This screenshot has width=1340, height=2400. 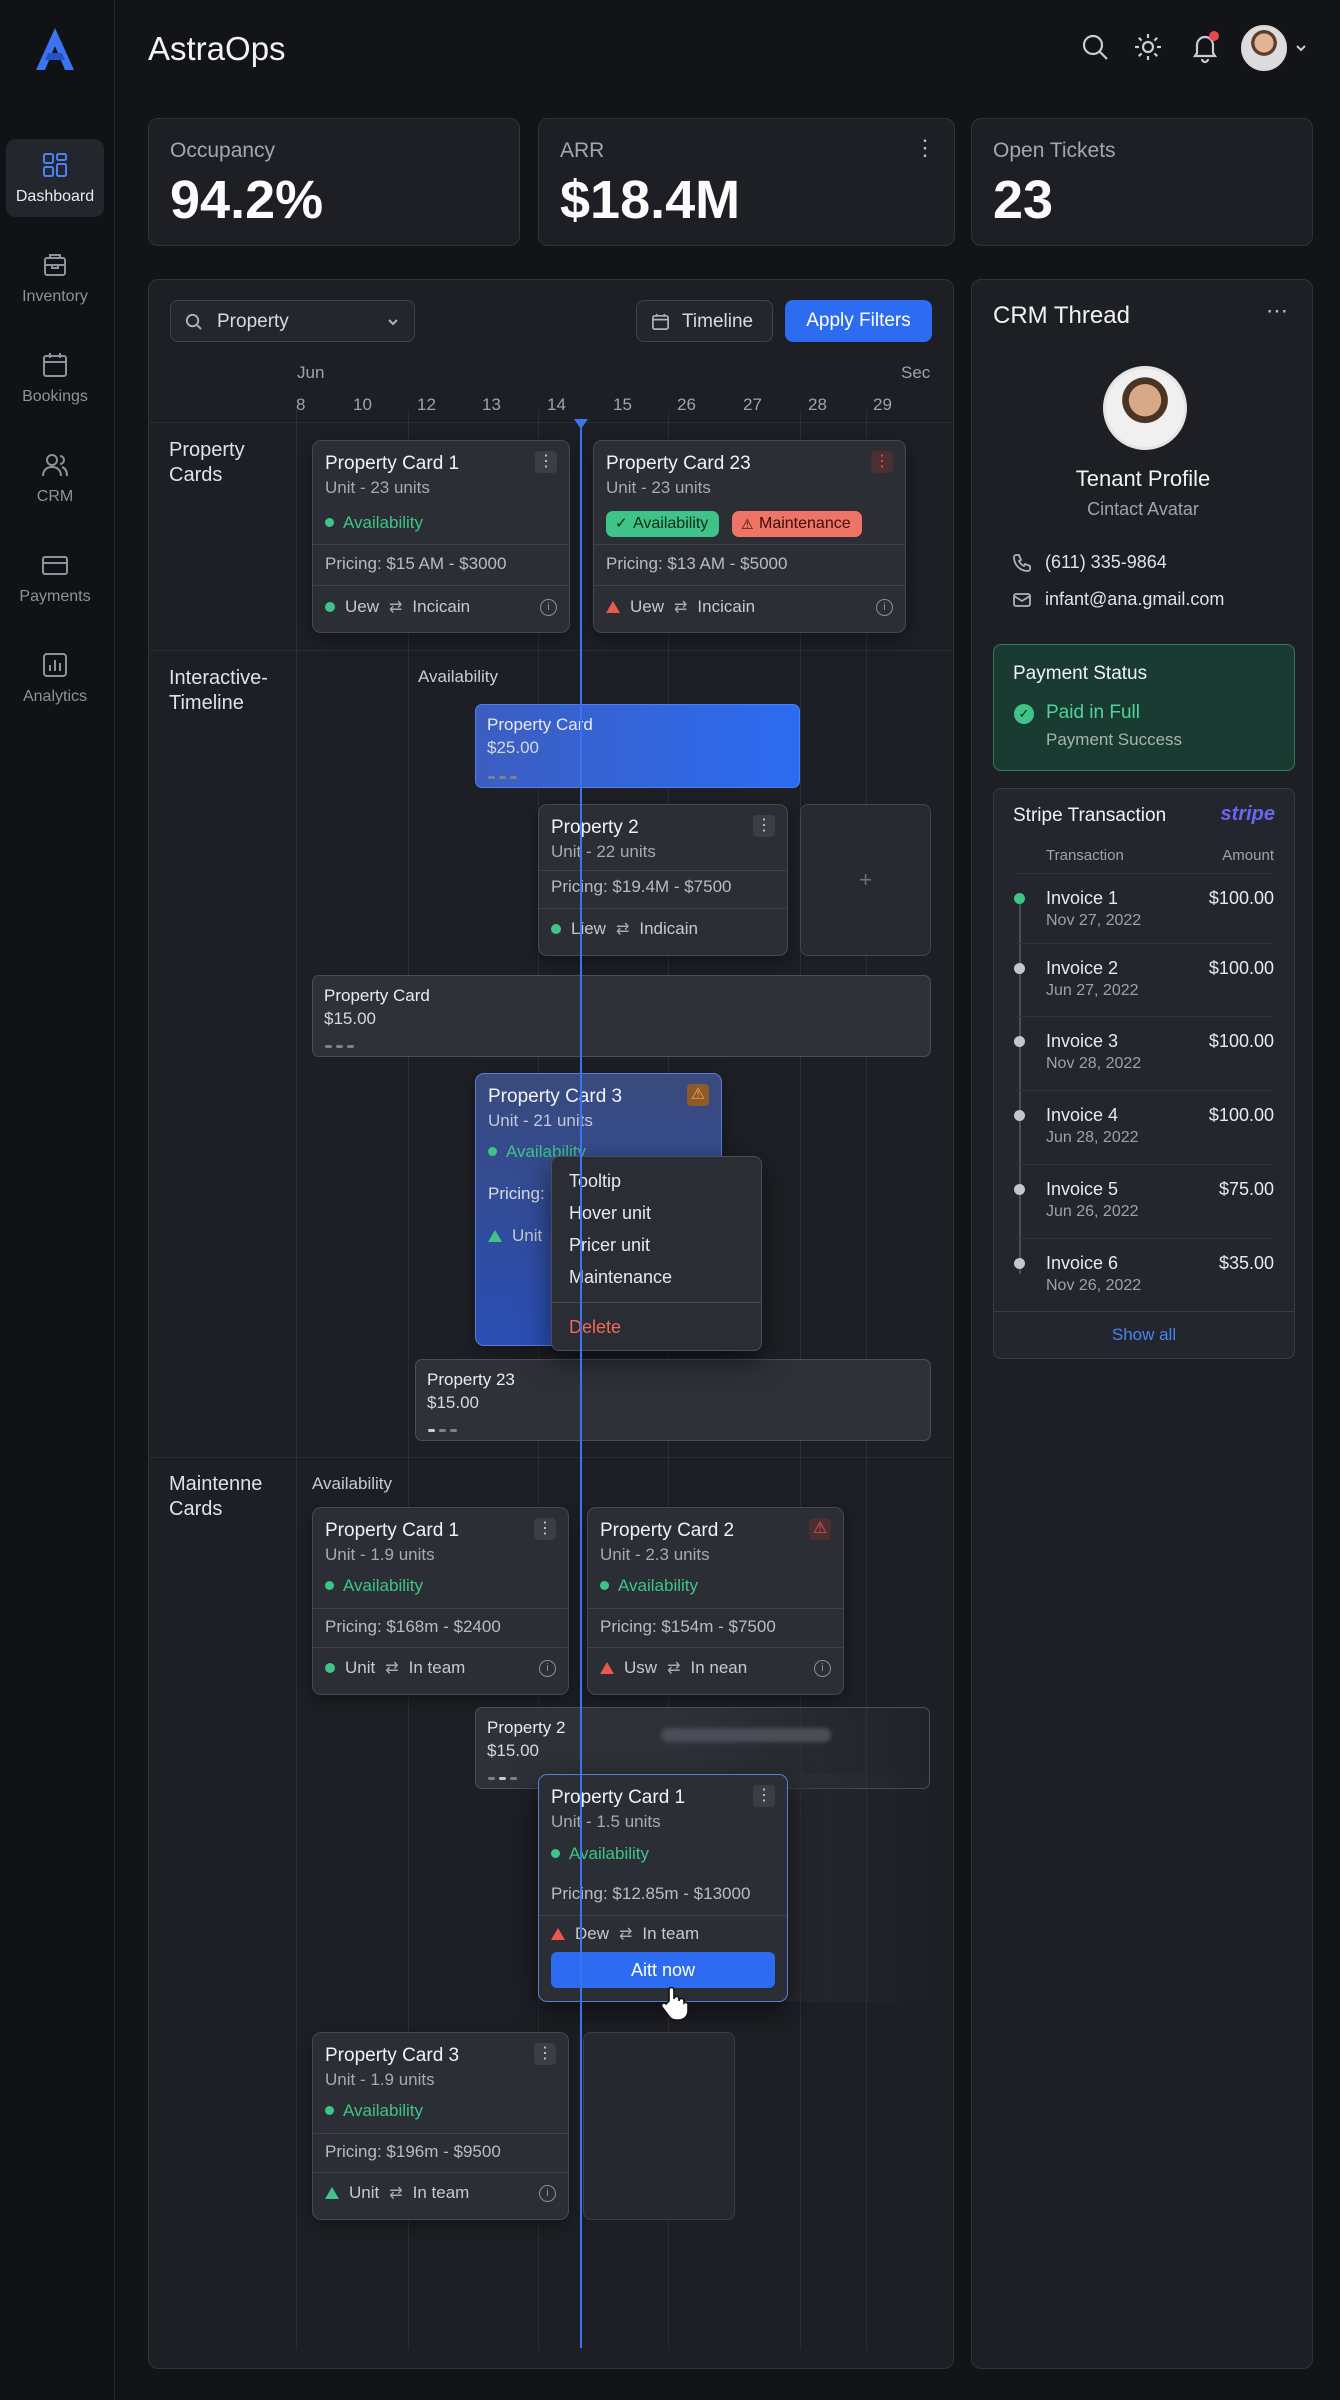 I want to click on sidebar-item-bookings: Bookings, so click(x=55, y=378).